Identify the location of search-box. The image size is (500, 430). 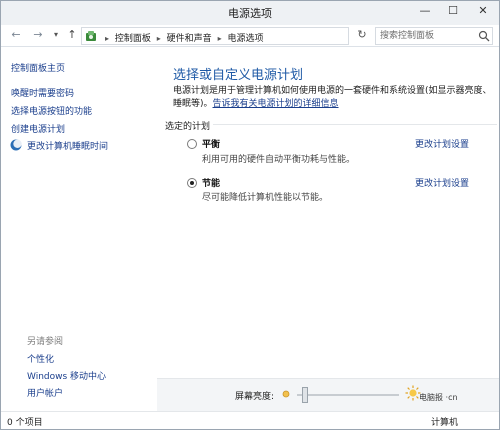
(434, 36).